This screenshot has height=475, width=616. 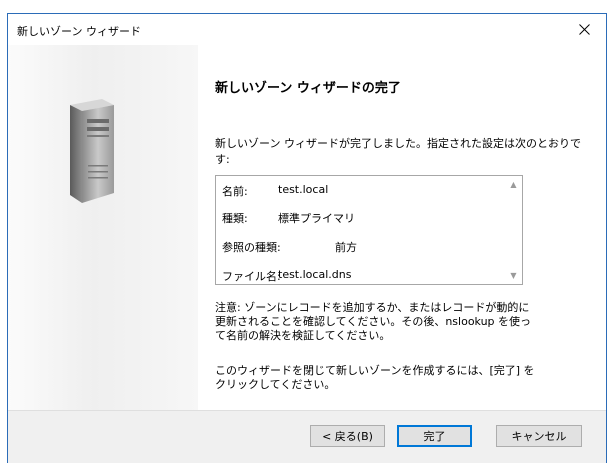 What do you see at coordinates (79, 31) in the screenshot?
I see `window-title: 新しいゾーン ウィザード` at bounding box center [79, 31].